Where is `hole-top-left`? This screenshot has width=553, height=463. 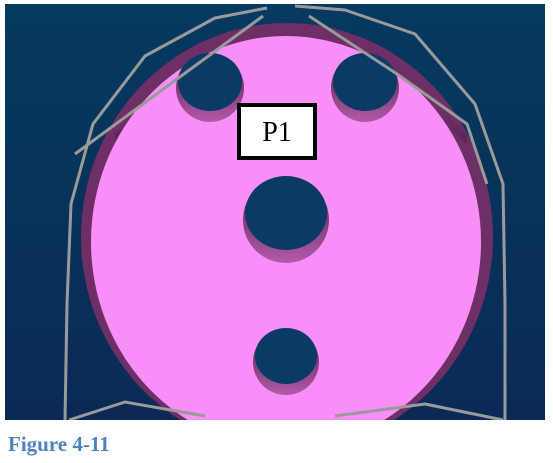 hole-top-left is located at coordinates (210, 87).